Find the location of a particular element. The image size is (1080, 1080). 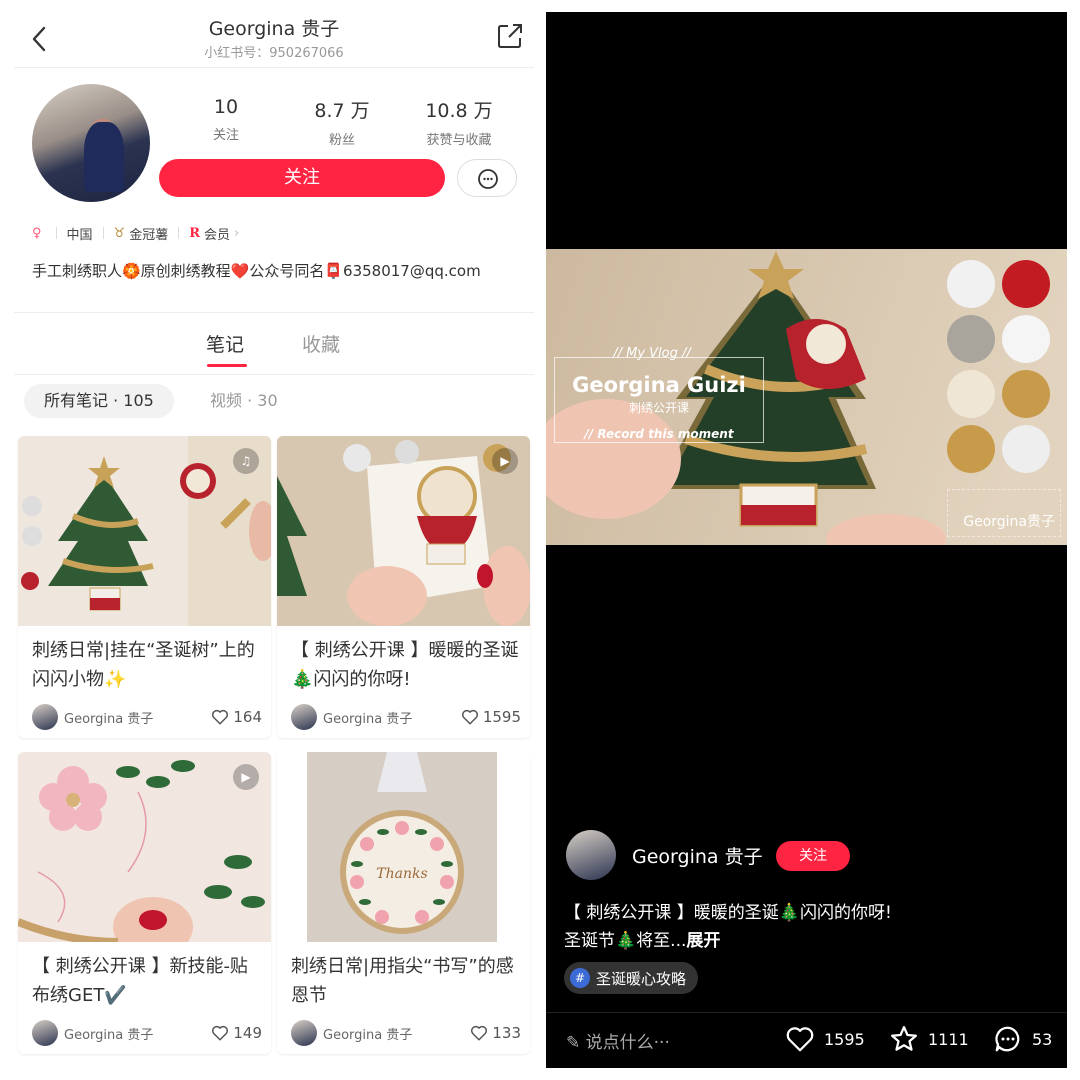

collect-button: 1111 is located at coordinates (928, 1039).